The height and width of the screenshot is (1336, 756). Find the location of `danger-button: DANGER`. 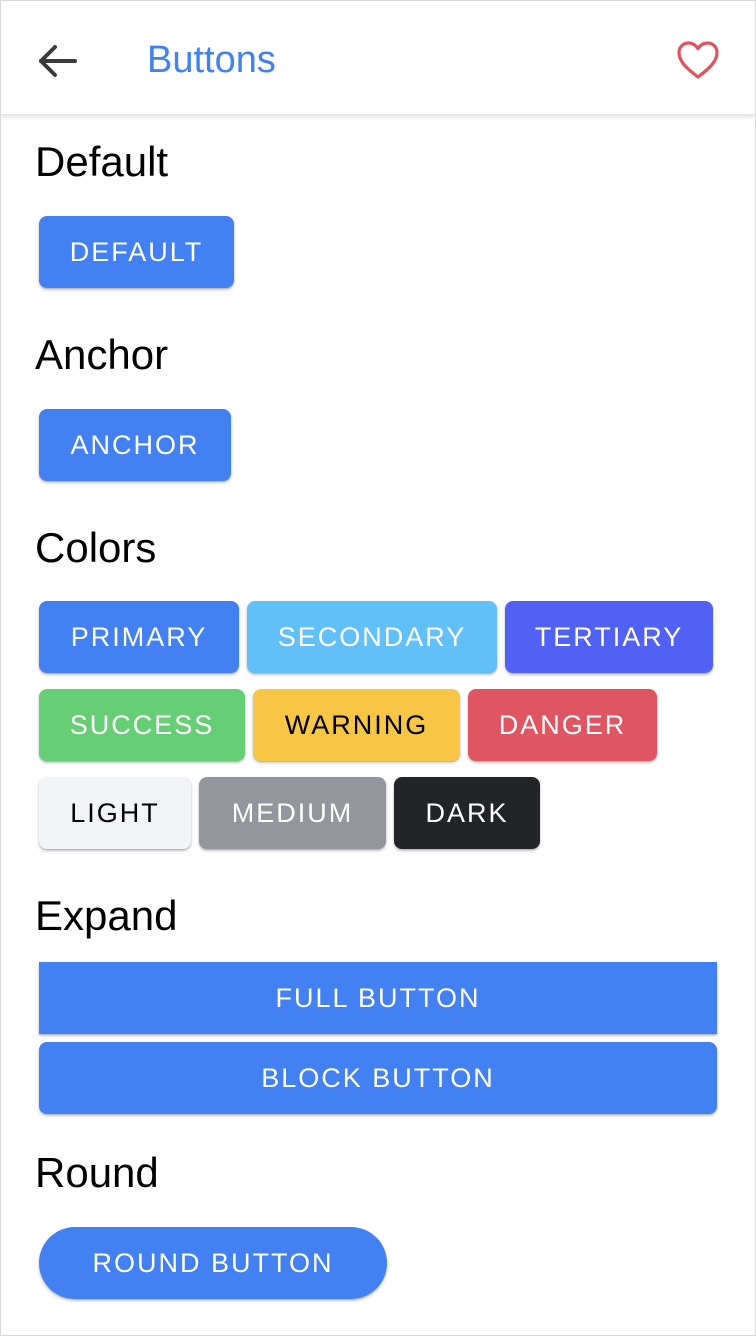

danger-button: DANGER is located at coordinates (562, 725).